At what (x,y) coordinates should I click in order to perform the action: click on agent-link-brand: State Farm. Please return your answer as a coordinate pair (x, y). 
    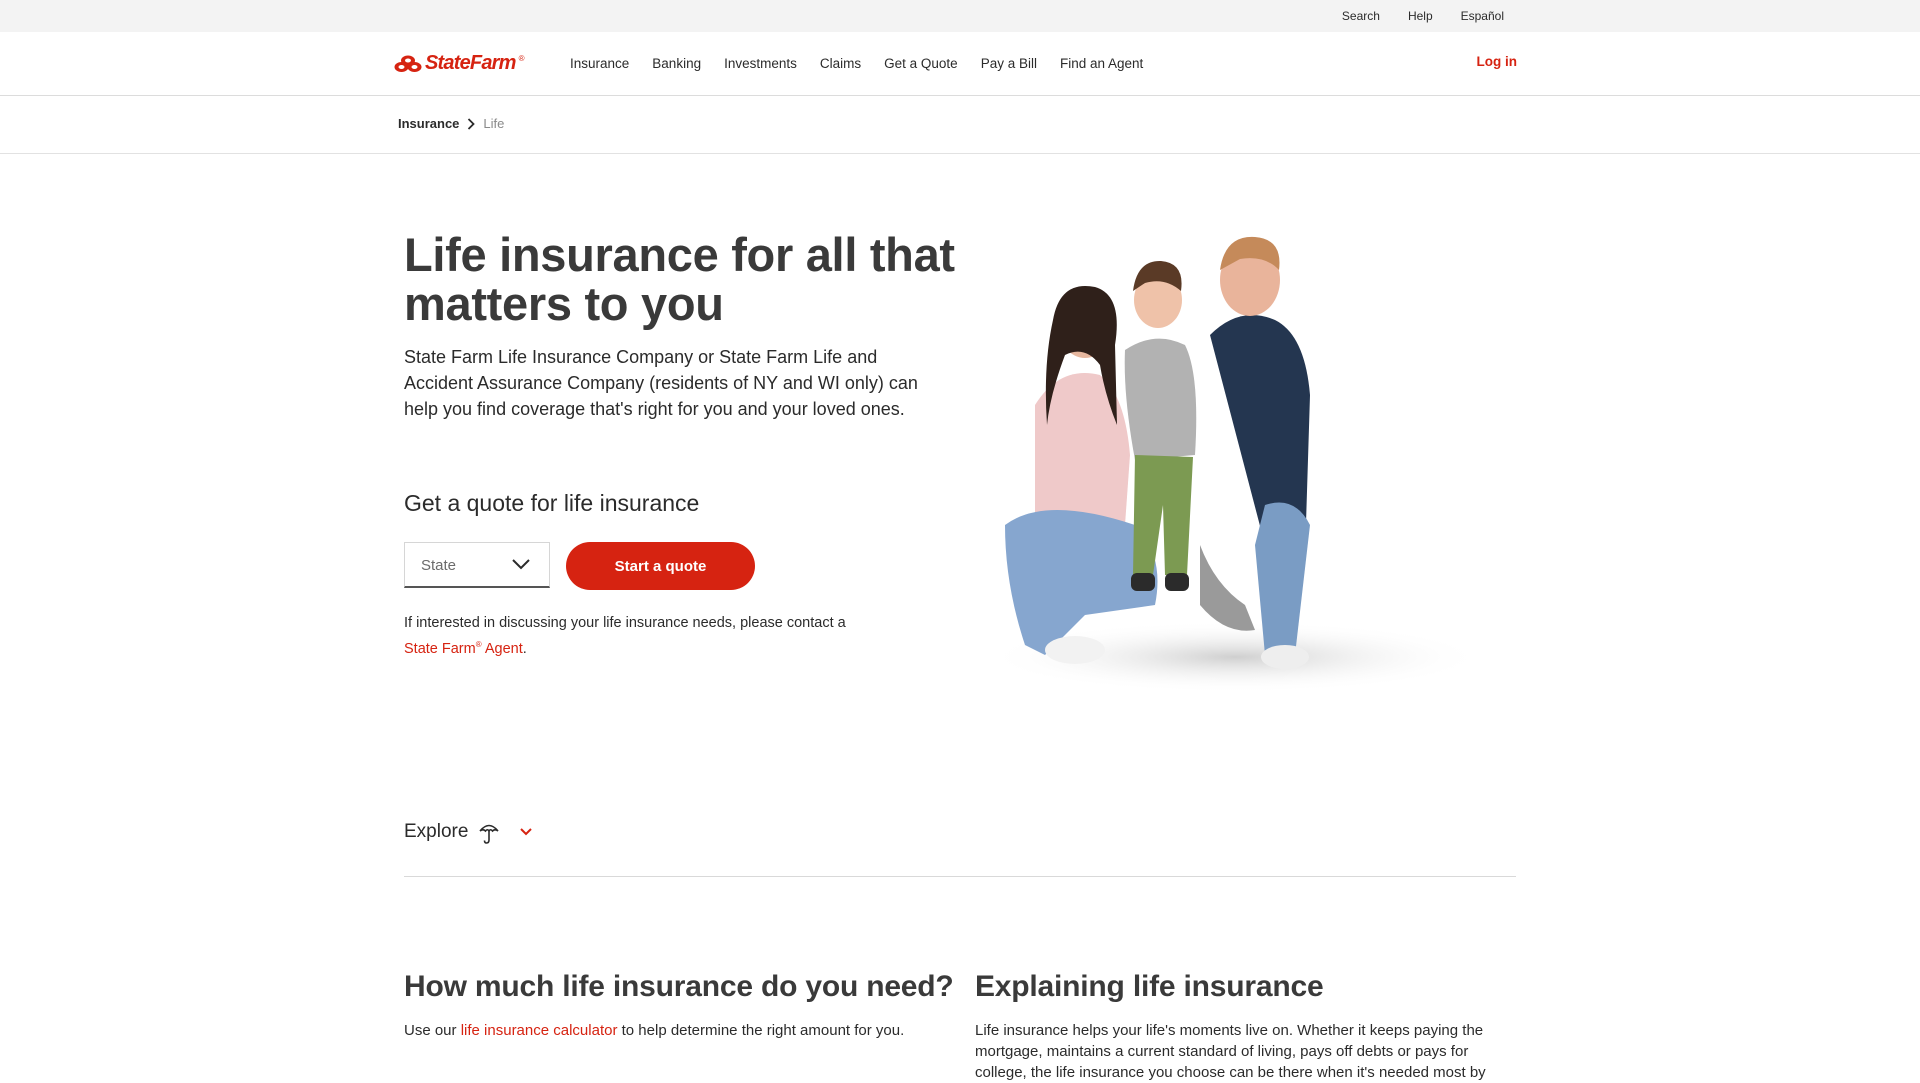
    Looking at the image, I should click on (440, 648).